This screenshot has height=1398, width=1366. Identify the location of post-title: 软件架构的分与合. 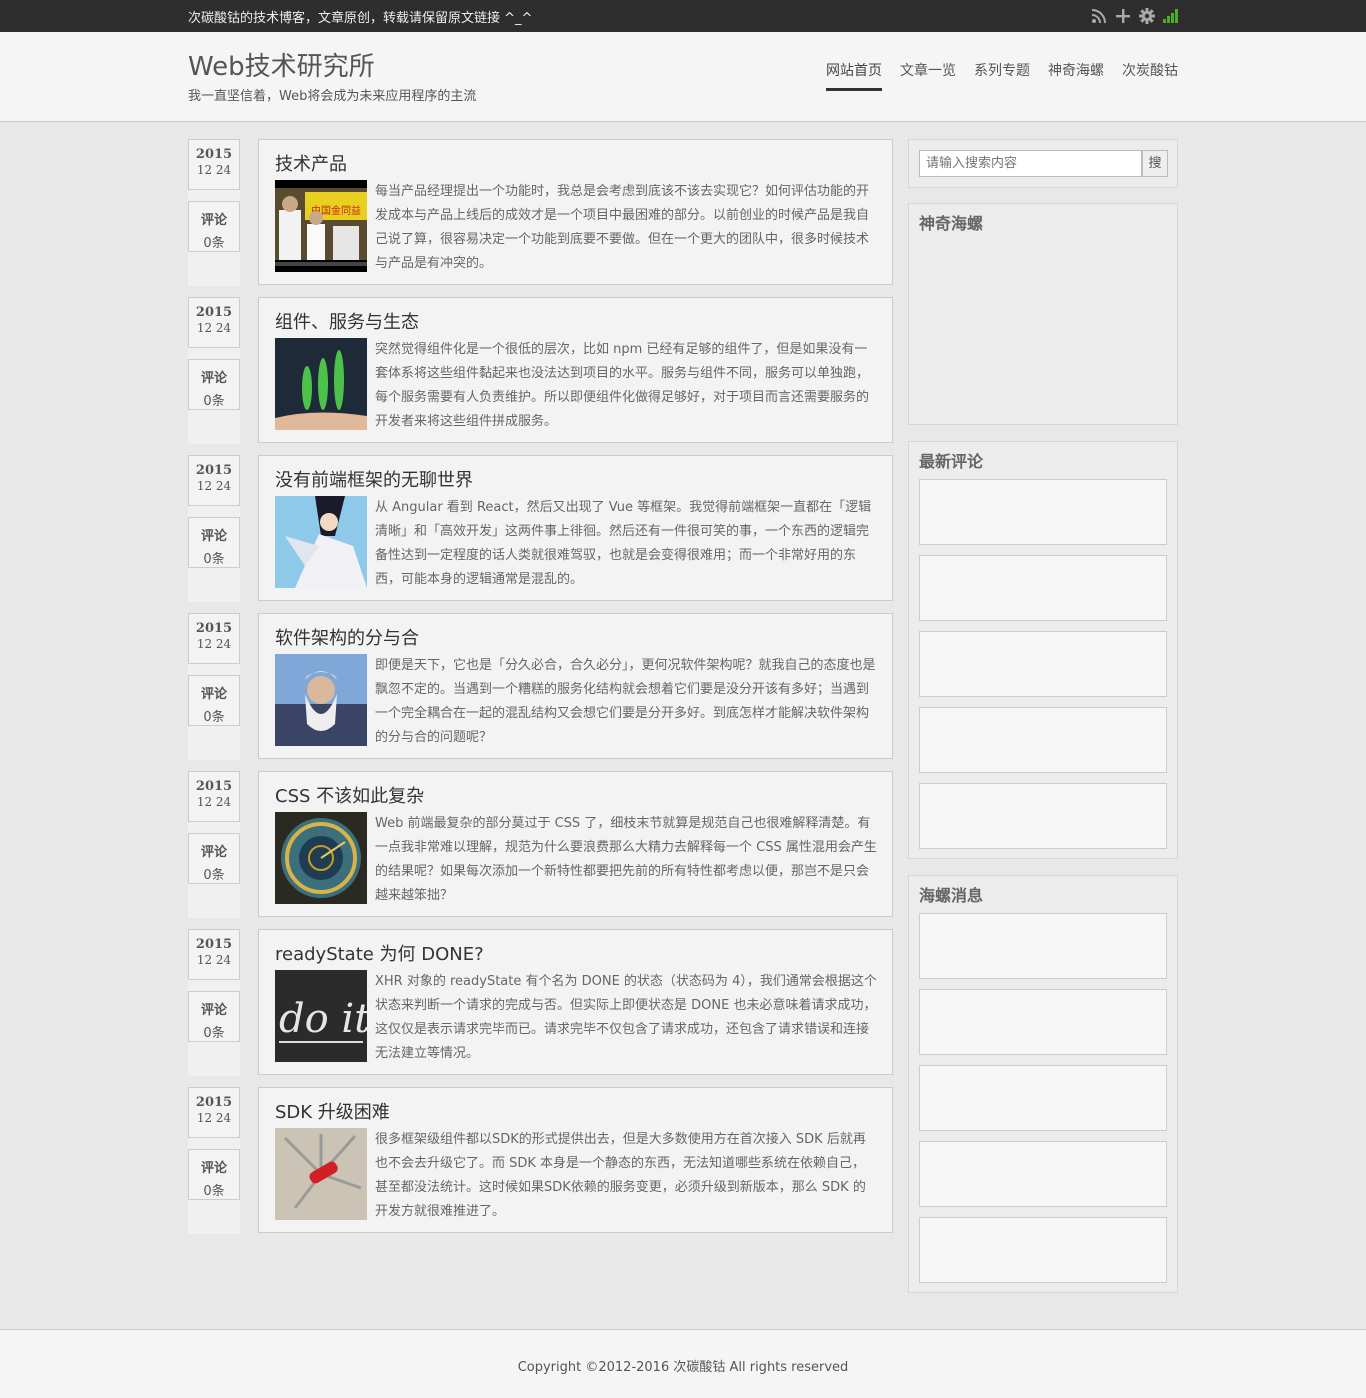
(347, 637).